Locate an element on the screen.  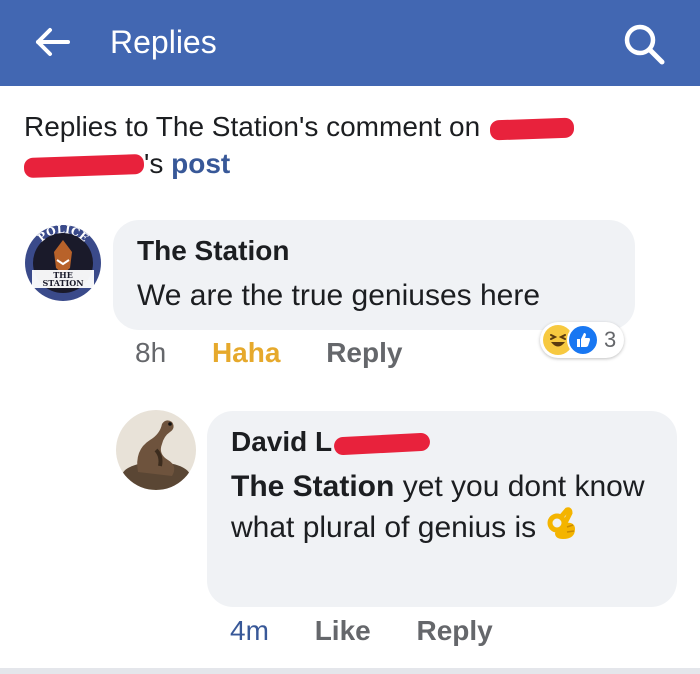
like-button: Like is located at coordinates (343, 630).